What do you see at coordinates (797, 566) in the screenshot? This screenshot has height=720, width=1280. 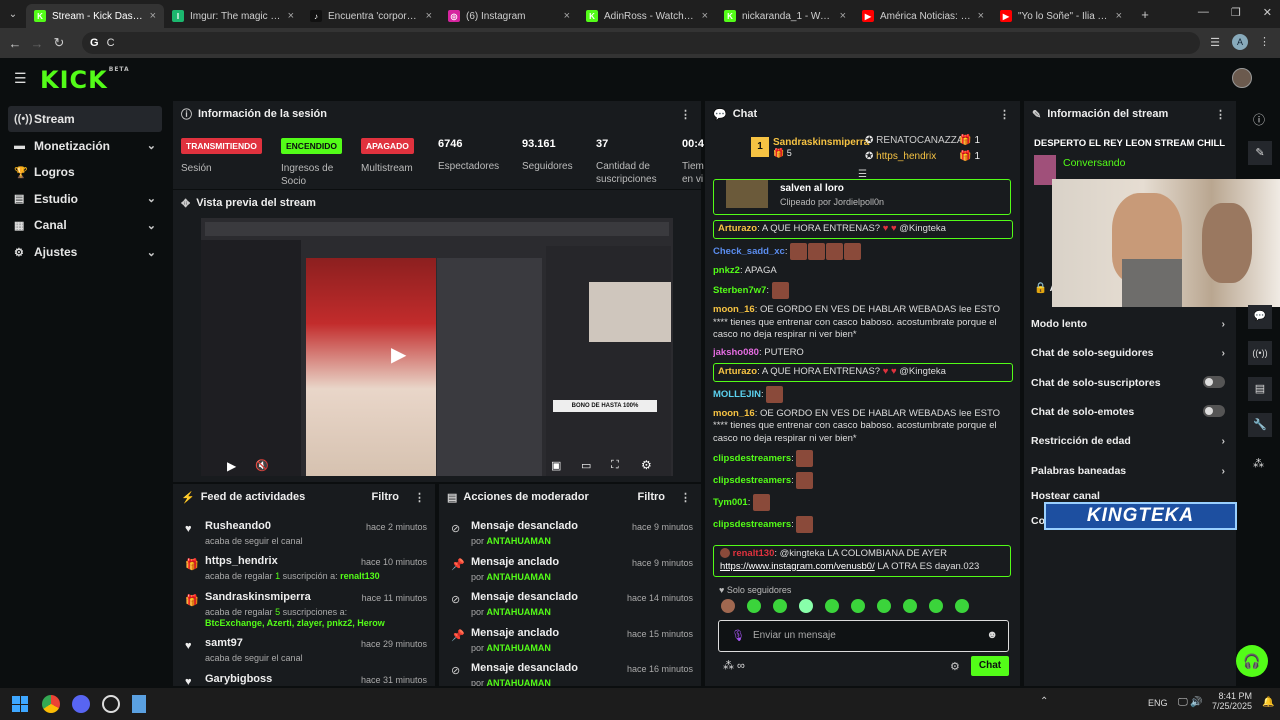 I see `chat-link: https://www.instagram.com/venusb0/` at bounding box center [797, 566].